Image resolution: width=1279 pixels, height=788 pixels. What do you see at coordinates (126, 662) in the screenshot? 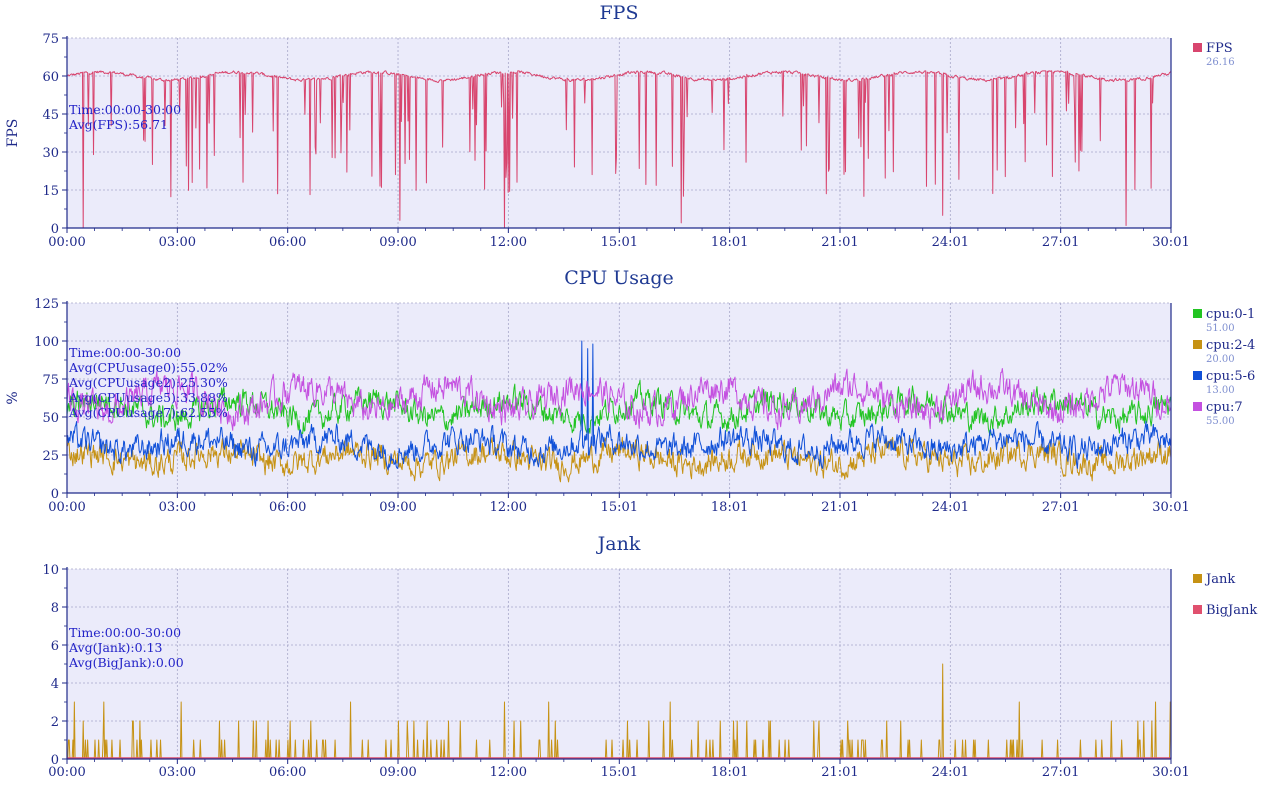
I see `stats-annotation: Avg(BigJank):0.00` at bounding box center [126, 662].